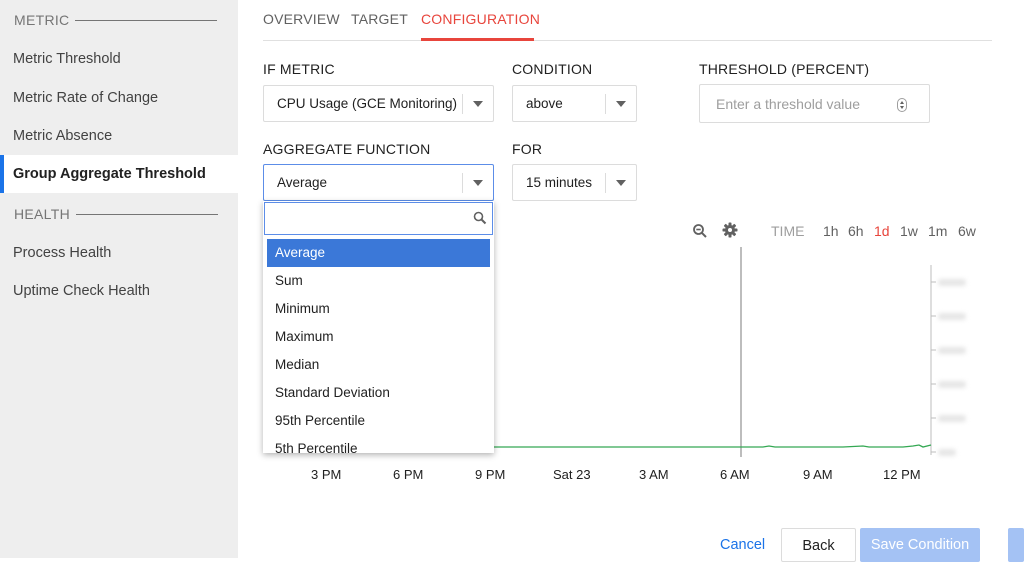 Image resolution: width=1024 pixels, height=563 pixels. What do you see at coordinates (552, 69) in the screenshot?
I see `condition-label: CONDITION` at bounding box center [552, 69].